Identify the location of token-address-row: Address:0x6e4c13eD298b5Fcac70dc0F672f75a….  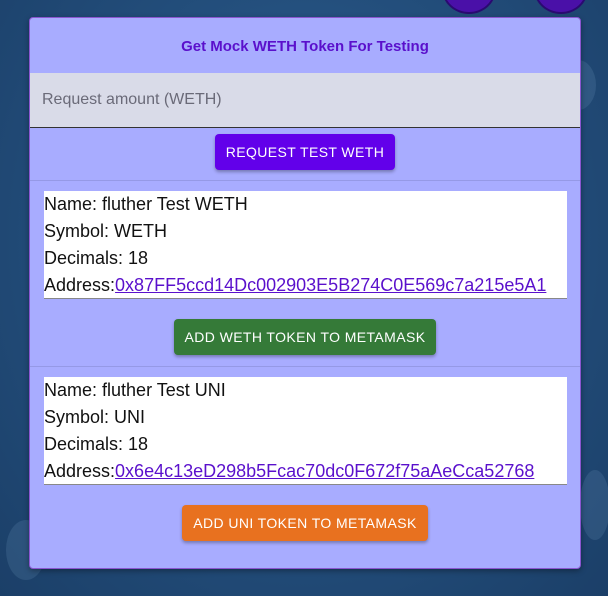
(305, 471).